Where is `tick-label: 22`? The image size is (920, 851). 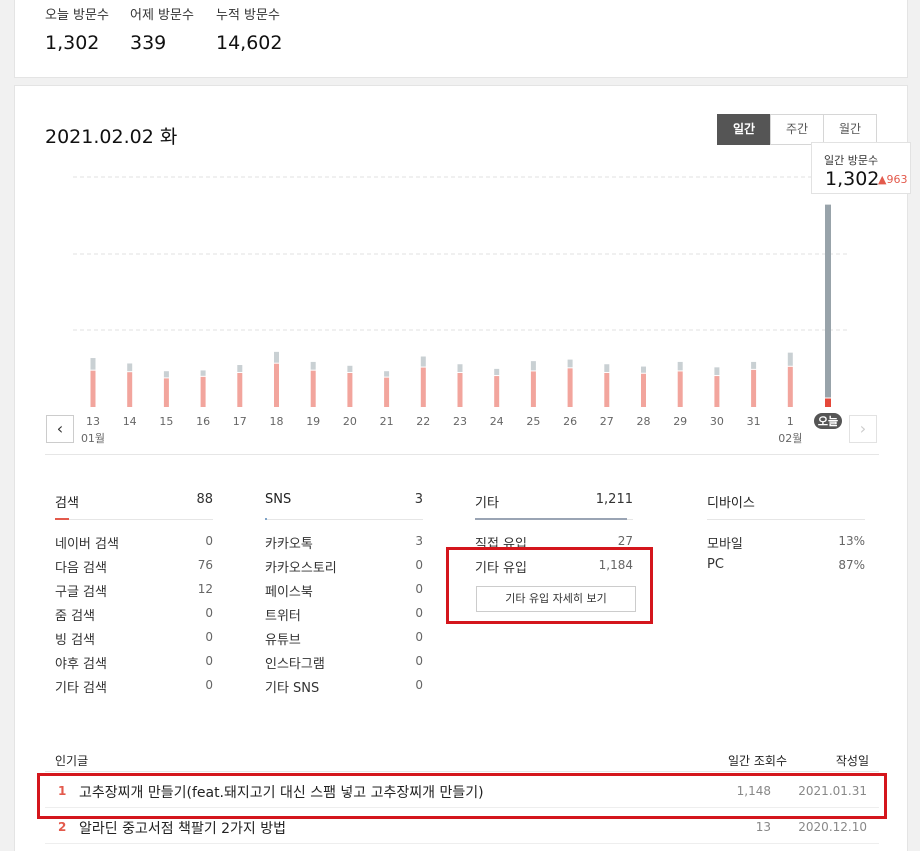 tick-label: 22 is located at coordinates (423, 421).